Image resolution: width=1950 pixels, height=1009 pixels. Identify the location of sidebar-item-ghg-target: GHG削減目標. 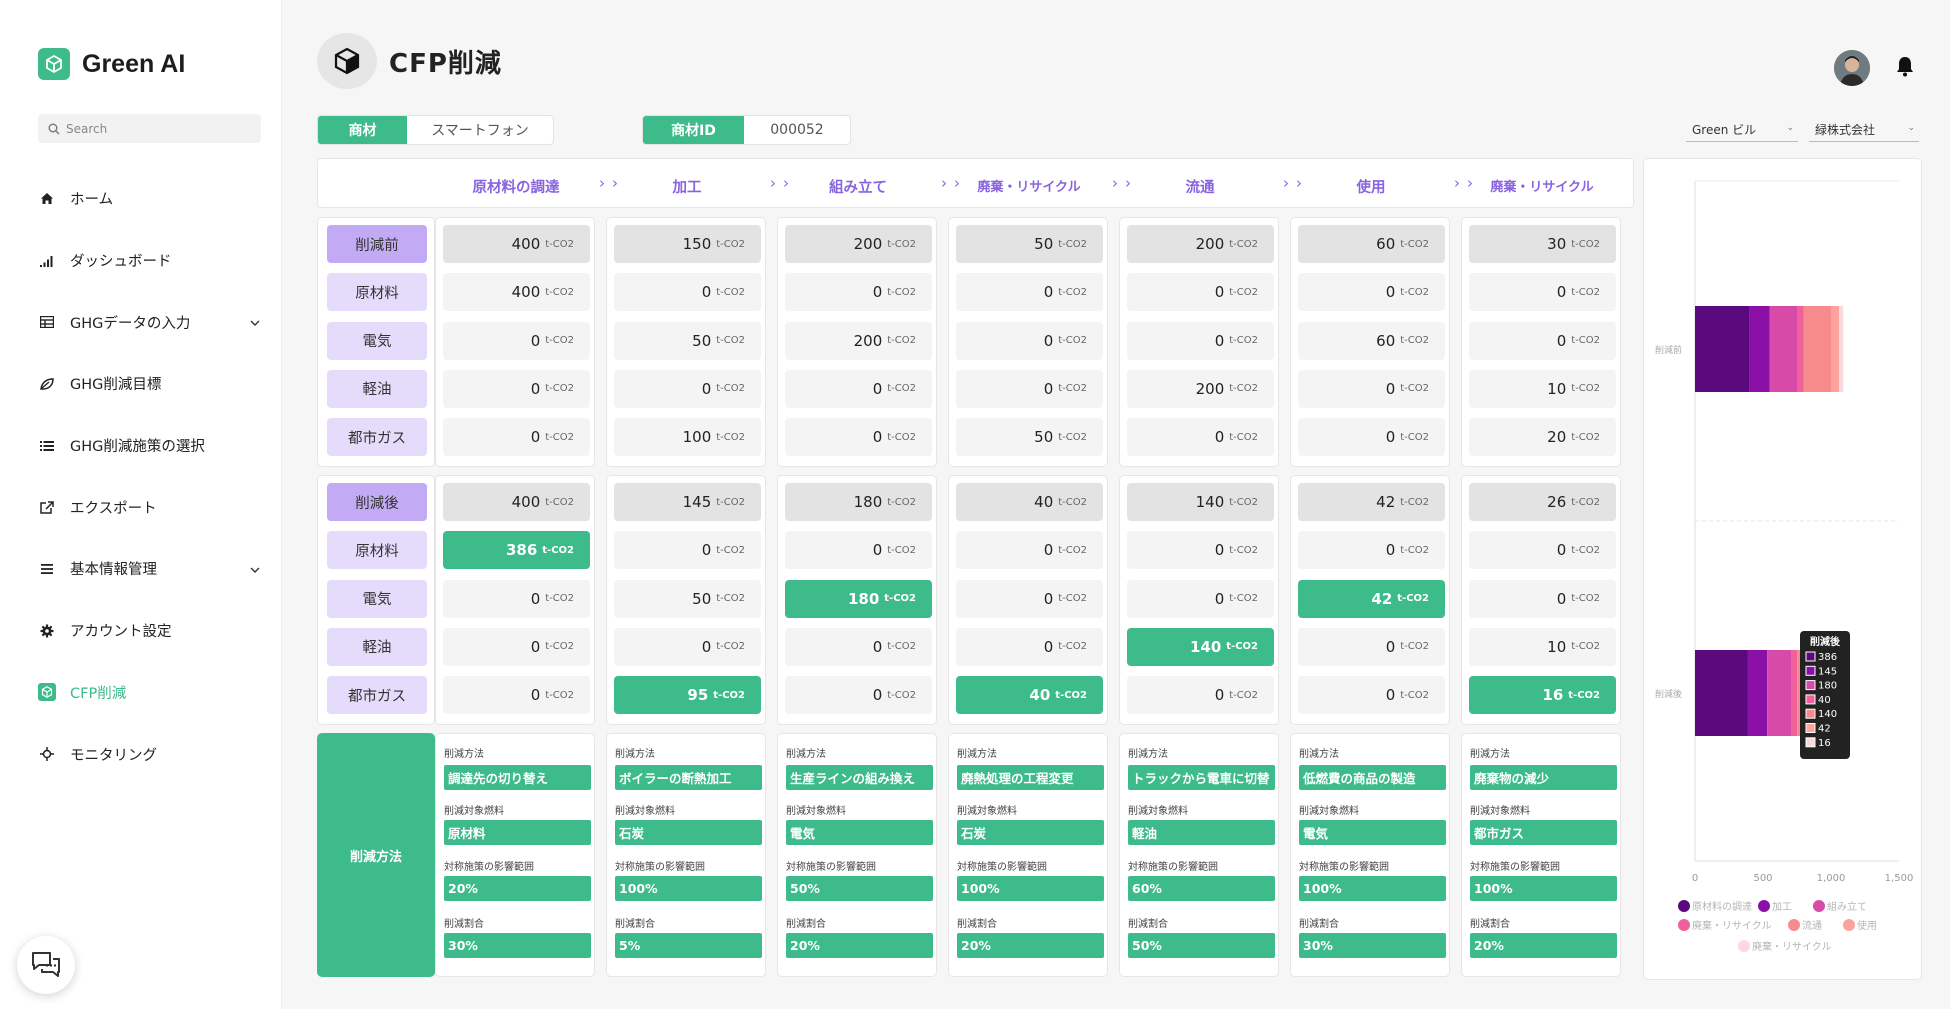
(150, 384).